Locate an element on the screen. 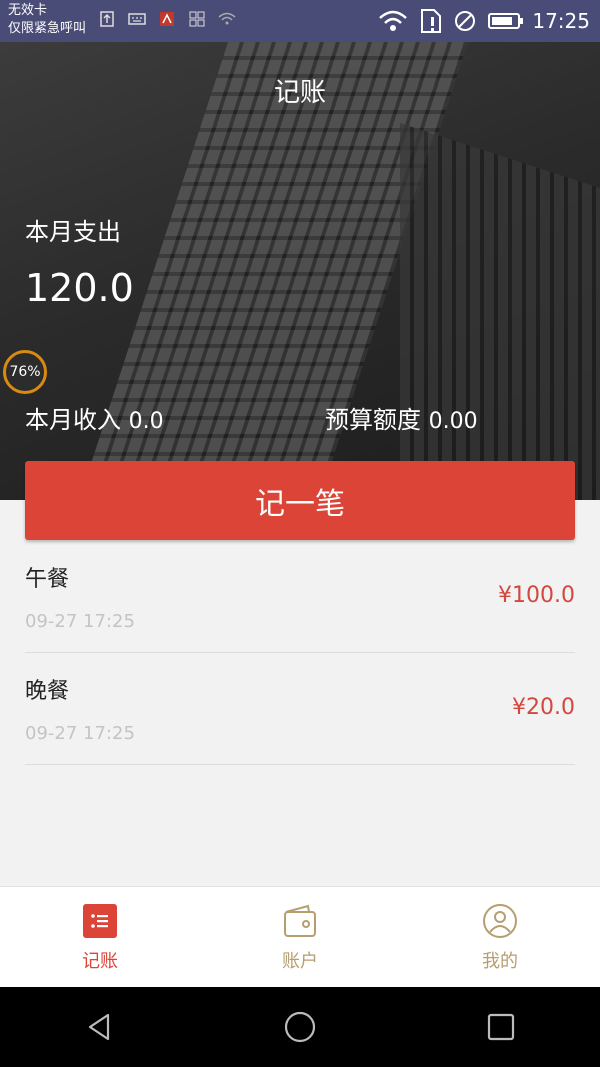 This screenshot has width=600, height=1067. budget: 预算额度 0.00 is located at coordinates (401, 417).